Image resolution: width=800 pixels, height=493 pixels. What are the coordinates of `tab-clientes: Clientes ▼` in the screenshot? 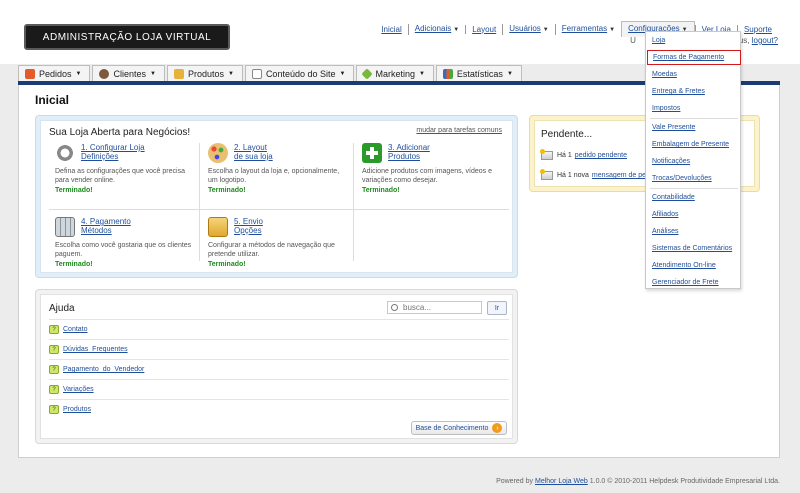 It's located at (128, 73).